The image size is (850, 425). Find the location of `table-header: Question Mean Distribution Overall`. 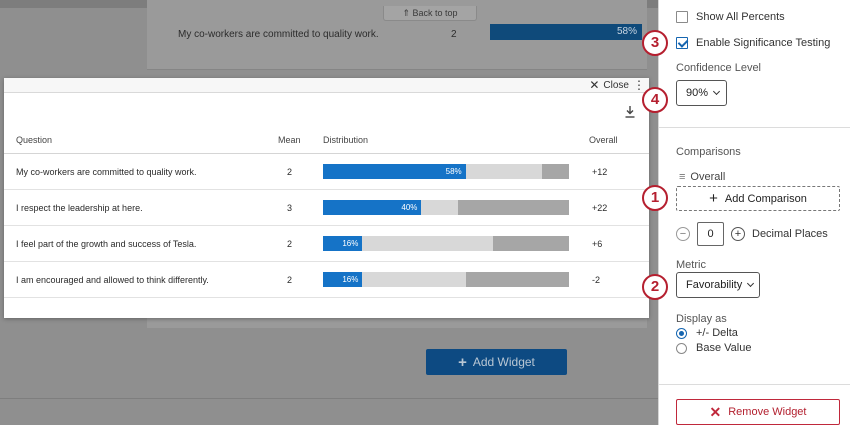

table-header: Question Mean Distribution Overall is located at coordinates (326, 144).